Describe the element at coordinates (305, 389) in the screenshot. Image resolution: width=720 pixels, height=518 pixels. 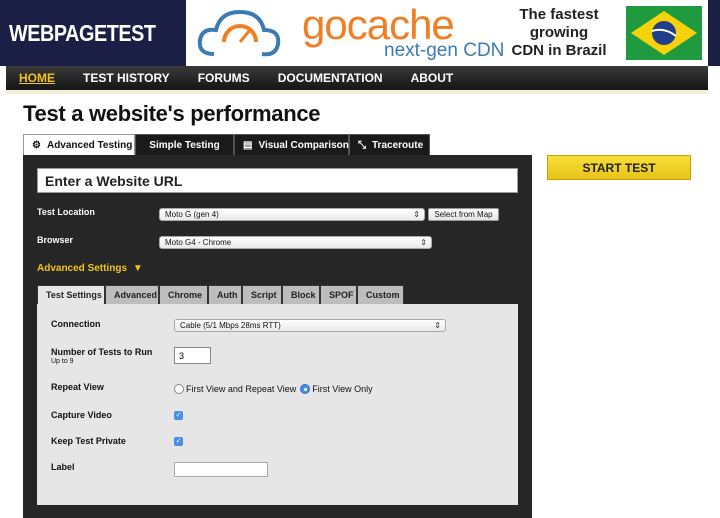
I see `radio-first-view-only` at that location.